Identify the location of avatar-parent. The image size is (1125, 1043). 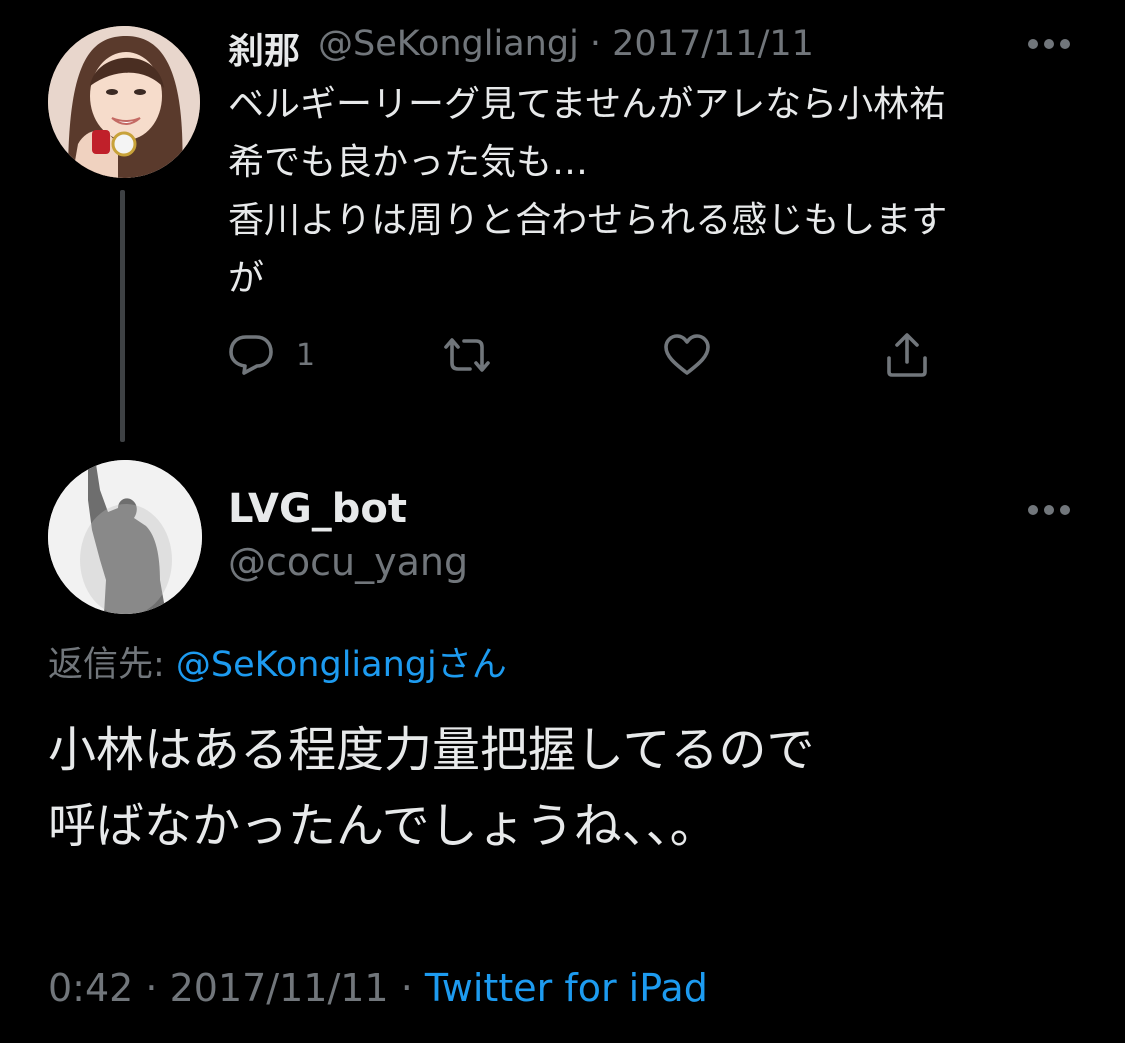
(124, 102).